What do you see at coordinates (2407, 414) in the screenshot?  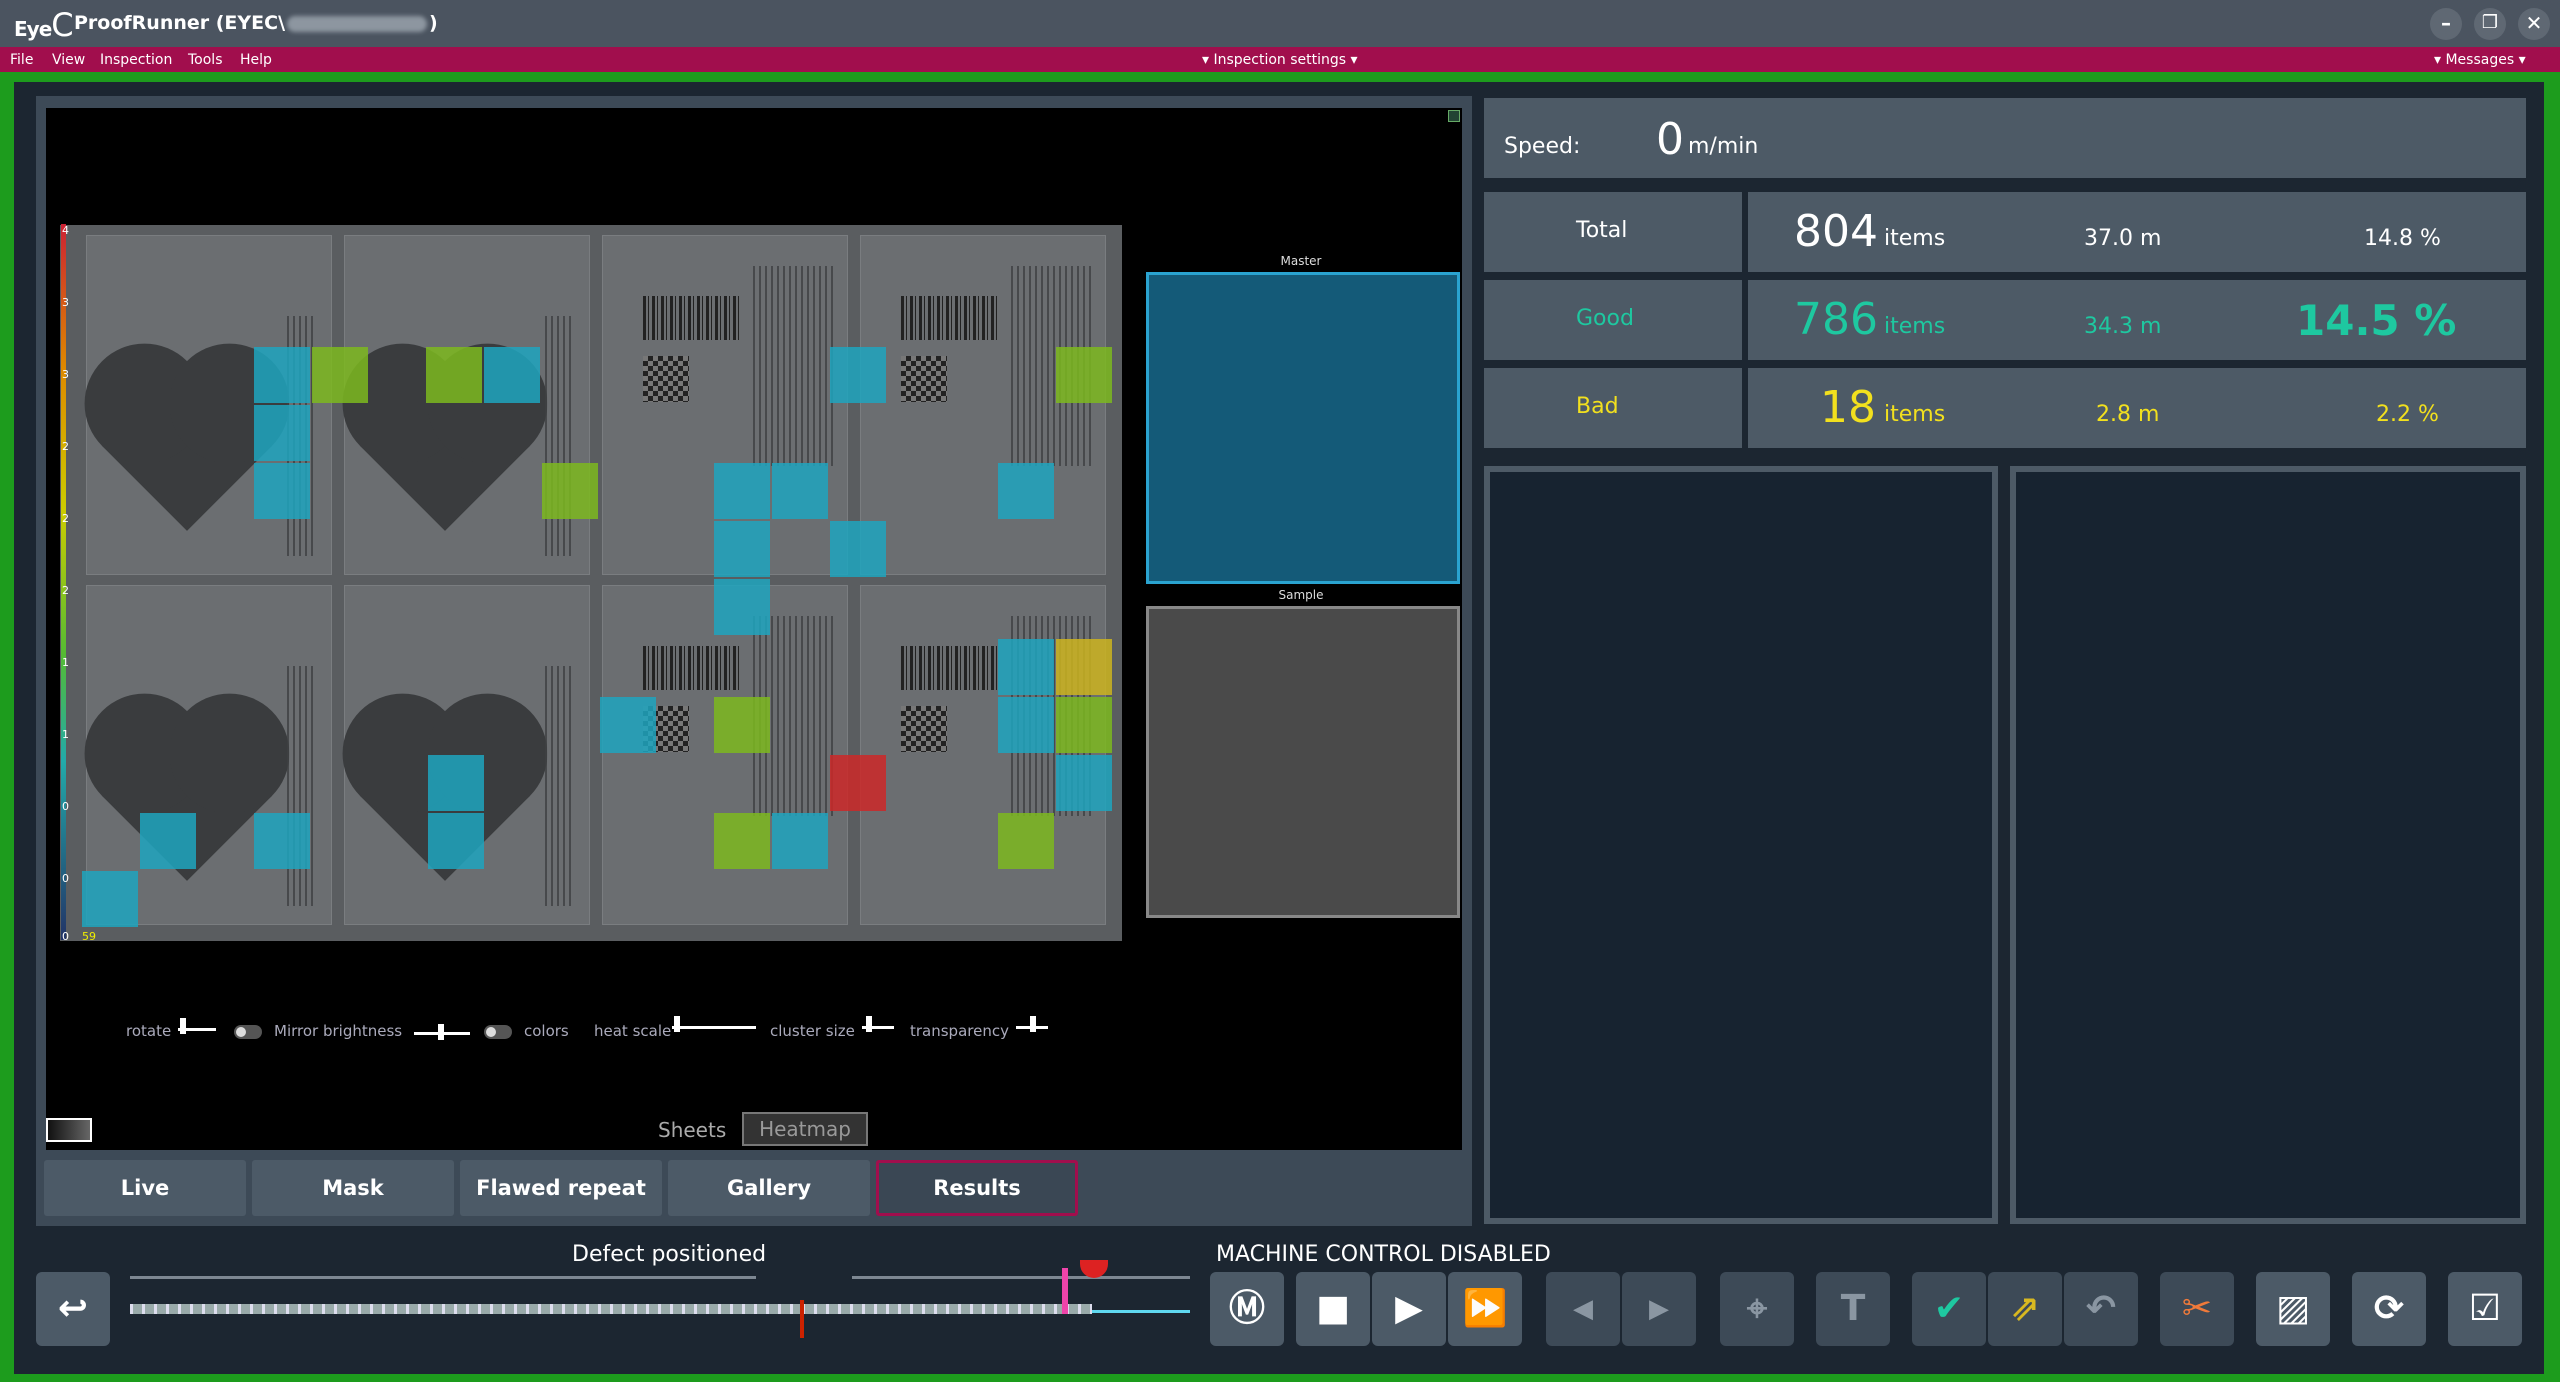 I see `bad-percent: 2.2 %` at bounding box center [2407, 414].